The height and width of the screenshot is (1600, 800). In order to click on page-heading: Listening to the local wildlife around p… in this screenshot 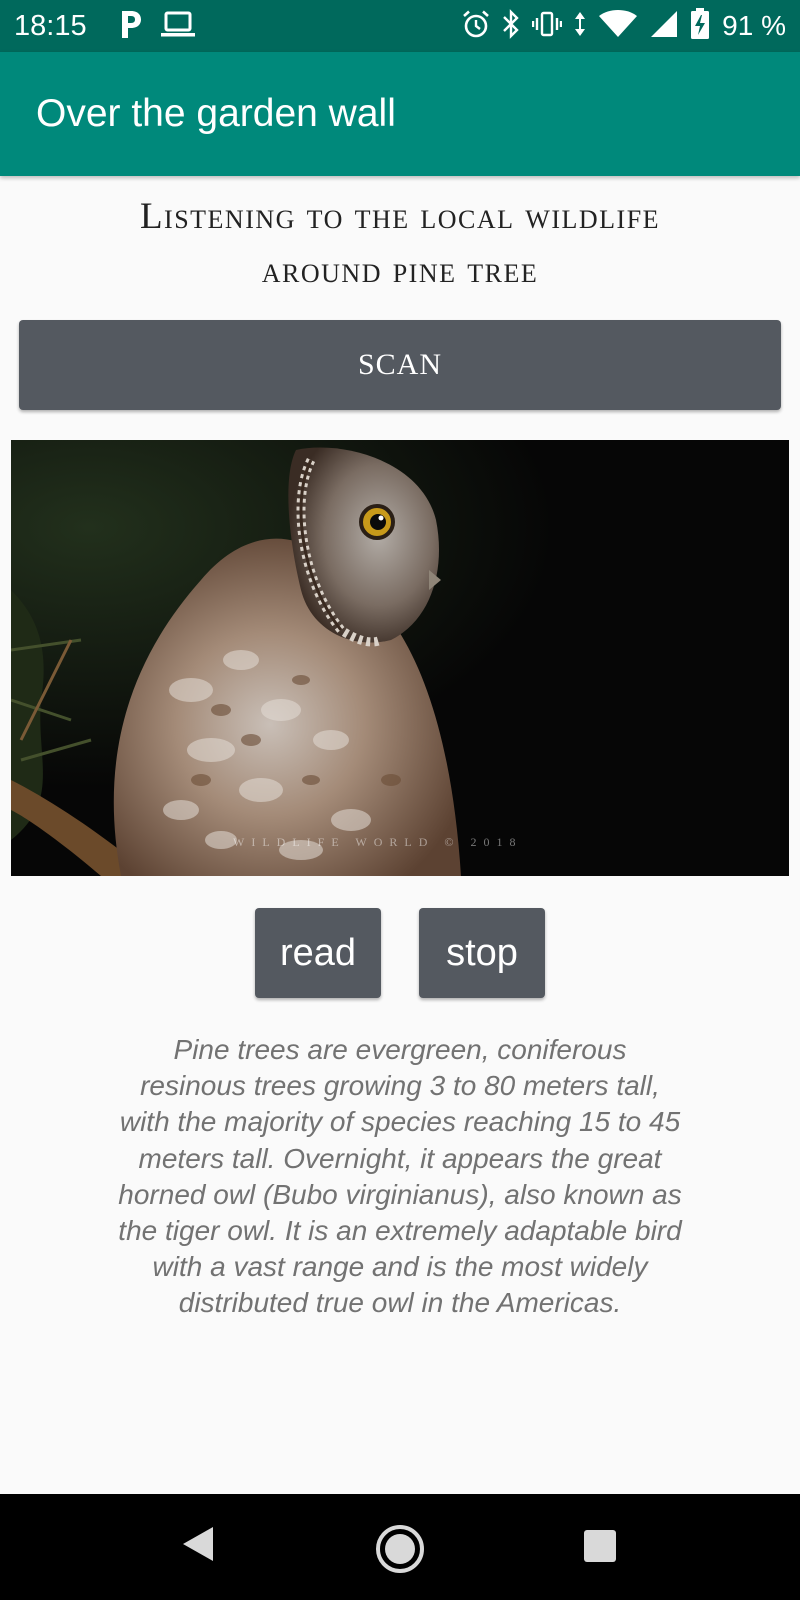, I will do `click(400, 244)`.